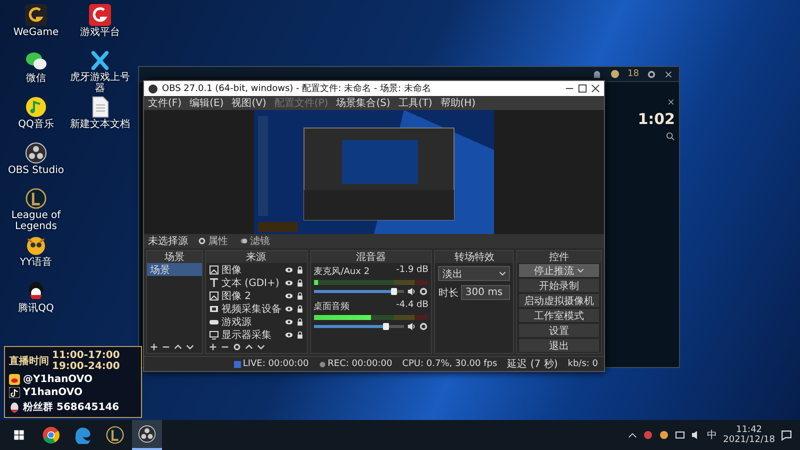 Image resolution: width=800 pixels, height=450 pixels. I want to click on colored-circle-icon, so click(51, 435).